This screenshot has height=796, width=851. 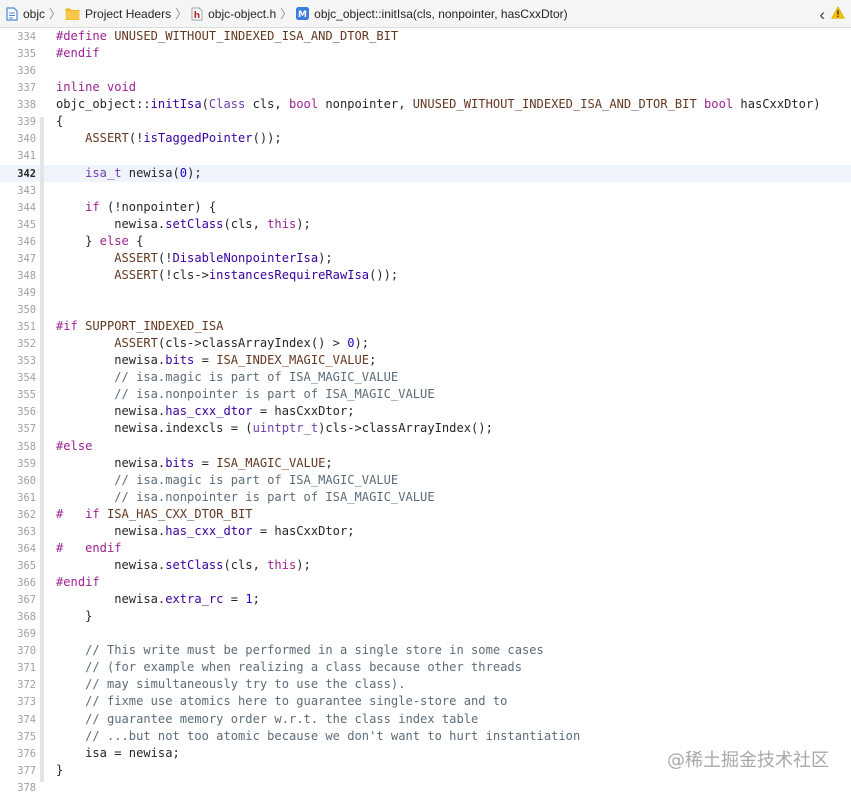 What do you see at coordinates (302, 15) in the screenshot?
I see `svg-text: M` at bounding box center [302, 15].